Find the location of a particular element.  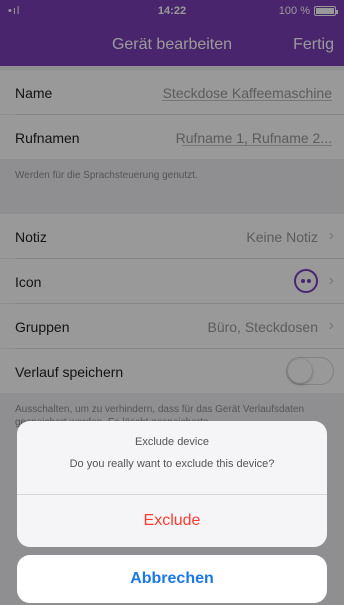

cancel-button: Abbrechen is located at coordinates (172, 579).